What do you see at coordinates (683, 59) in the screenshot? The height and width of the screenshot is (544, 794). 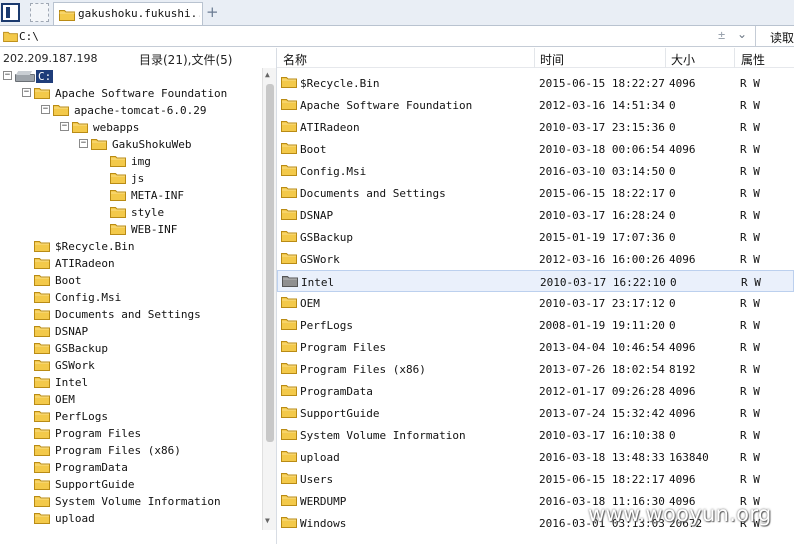 I see `column-size: 大小` at bounding box center [683, 59].